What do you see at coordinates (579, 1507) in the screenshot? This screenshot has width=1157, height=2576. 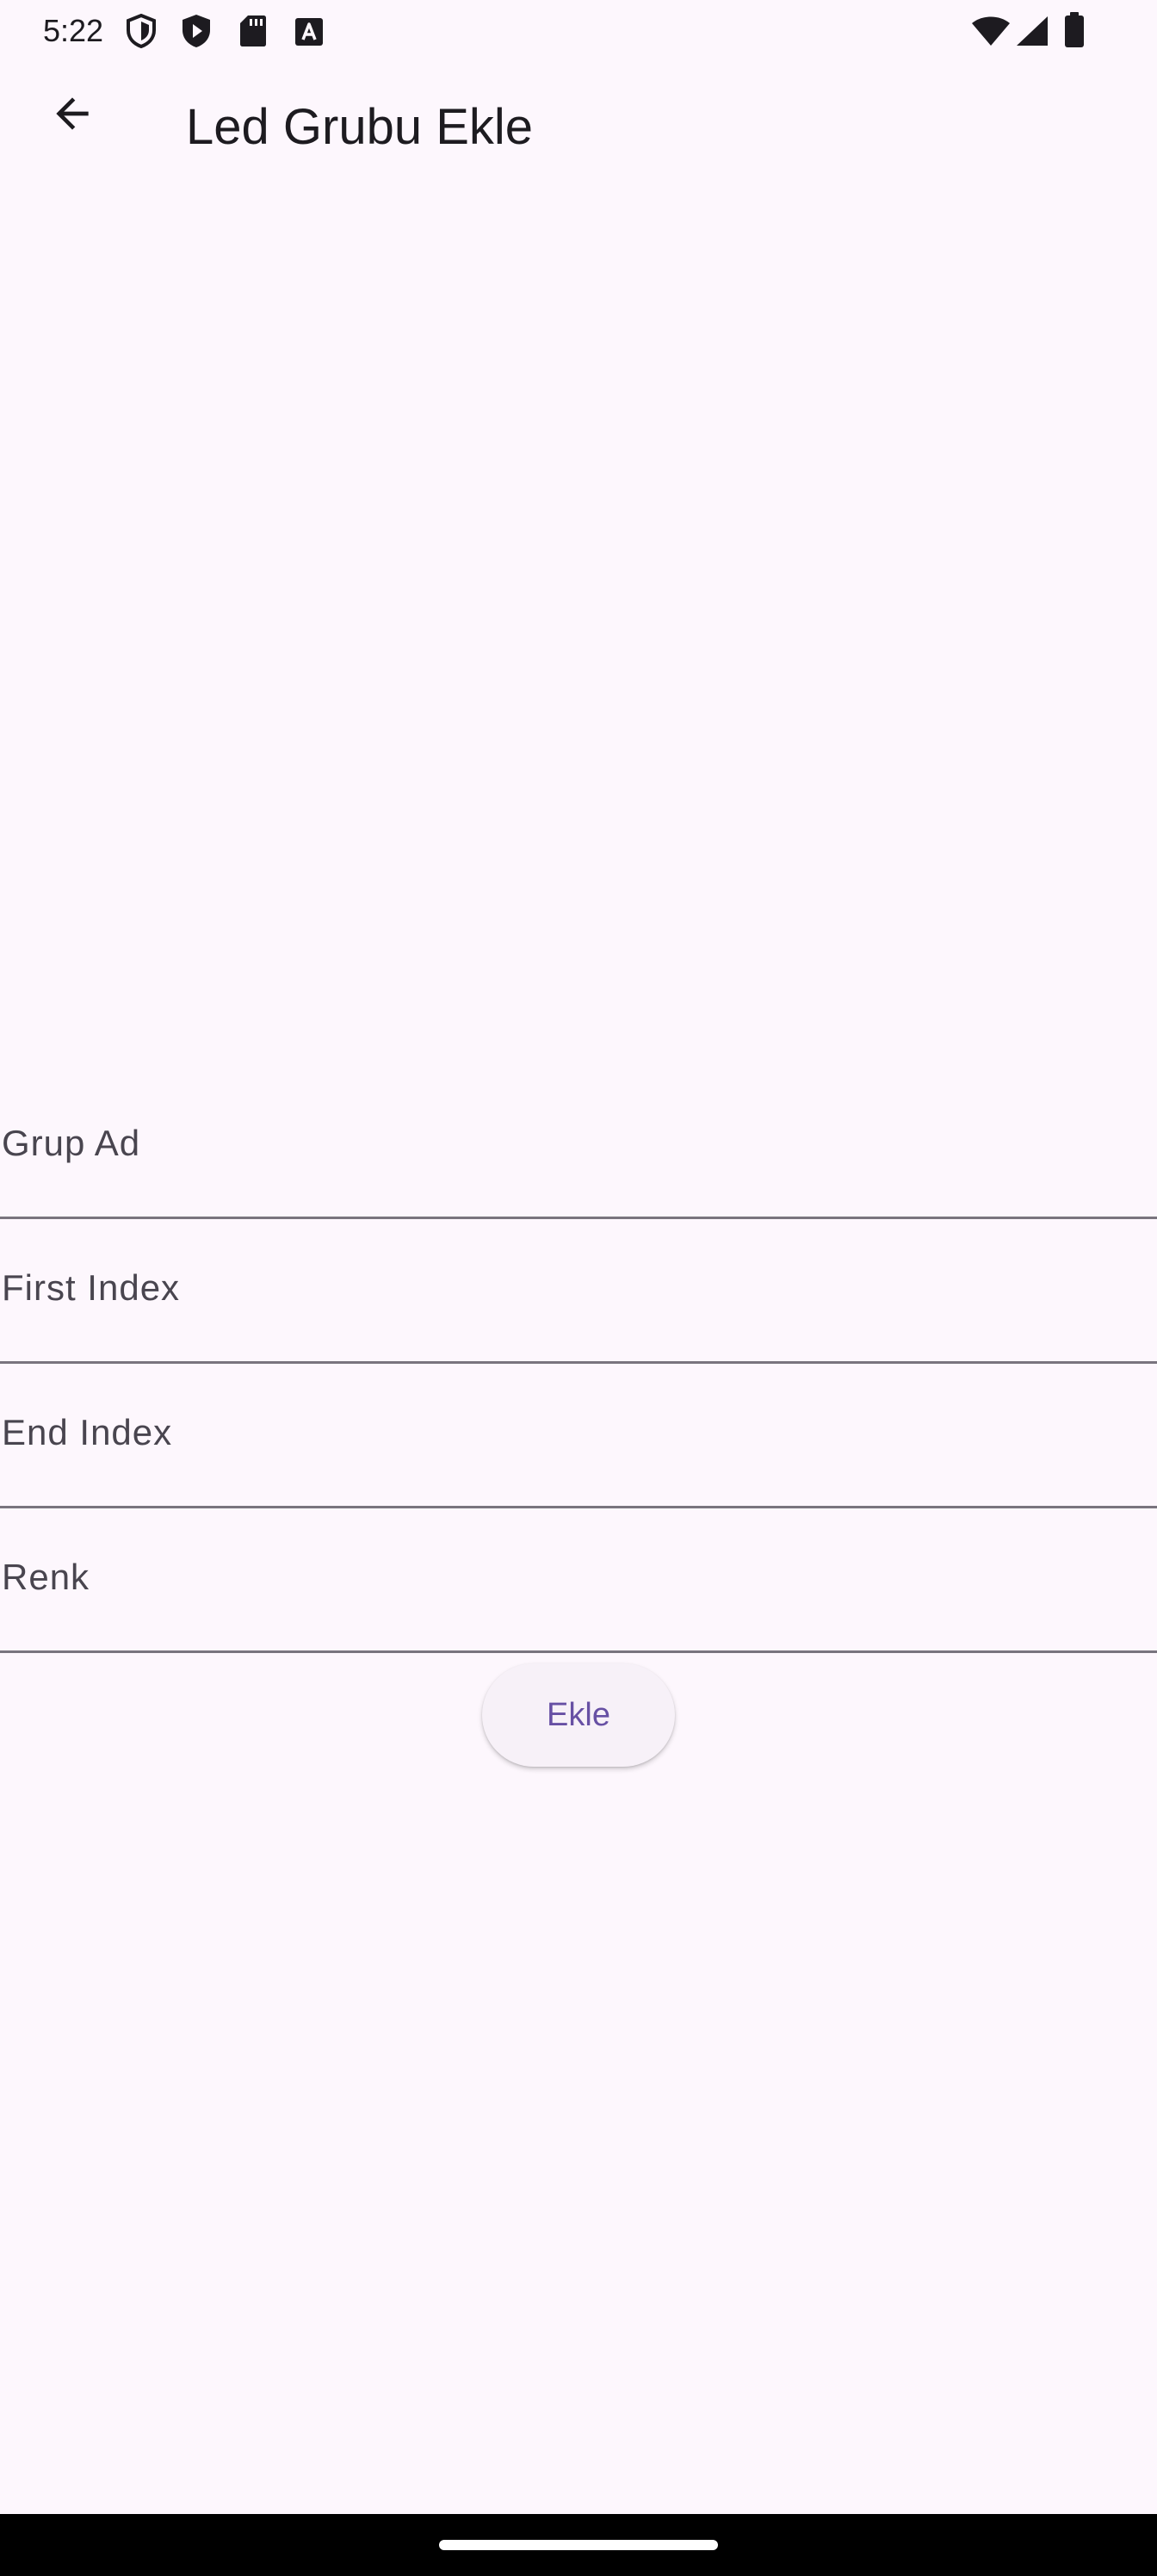 I see `end-index-underline` at bounding box center [579, 1507].